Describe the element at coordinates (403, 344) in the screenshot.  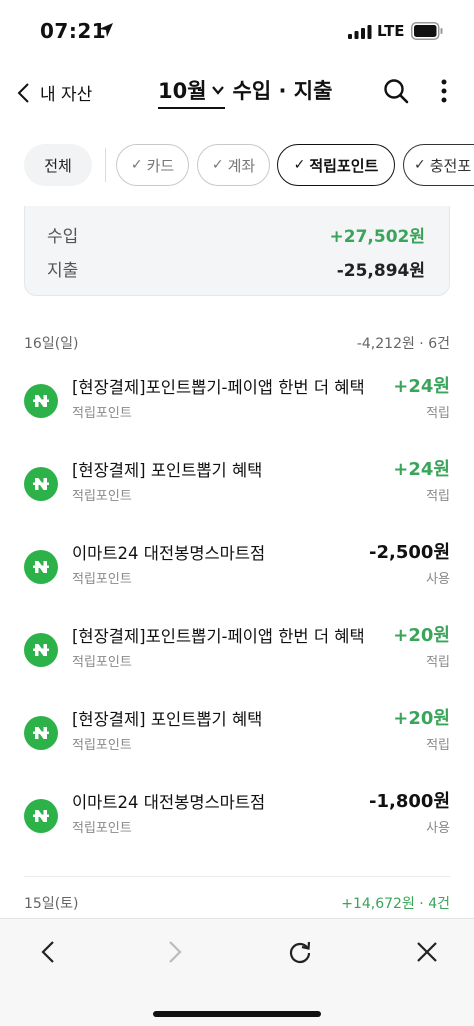
I see `day-meta: -4,212원 · 6건` at that location.